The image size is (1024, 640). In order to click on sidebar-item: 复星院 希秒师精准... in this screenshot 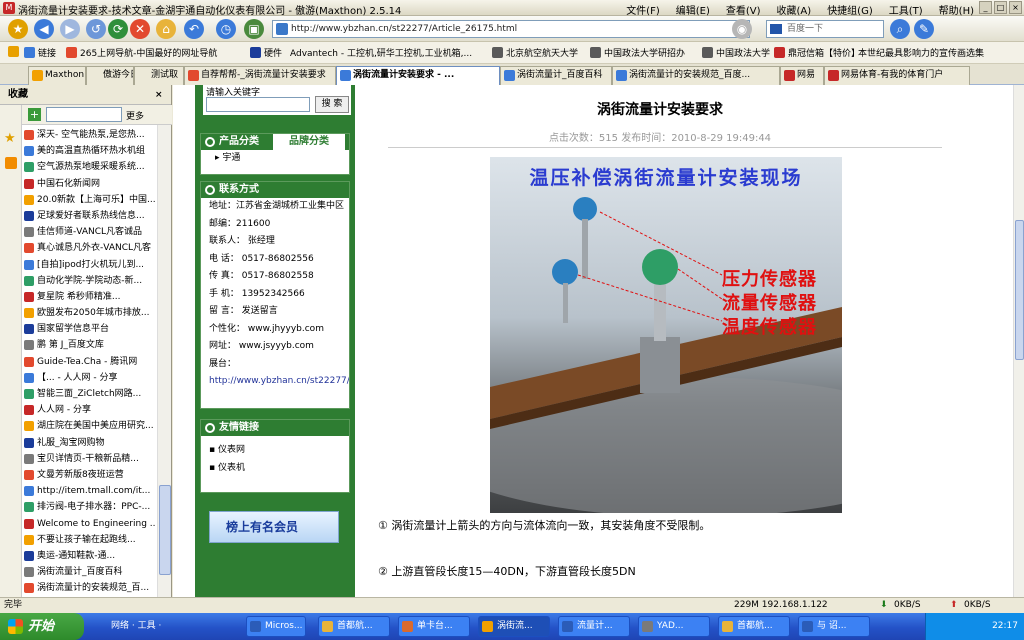, I will do `click(89, 297)`.